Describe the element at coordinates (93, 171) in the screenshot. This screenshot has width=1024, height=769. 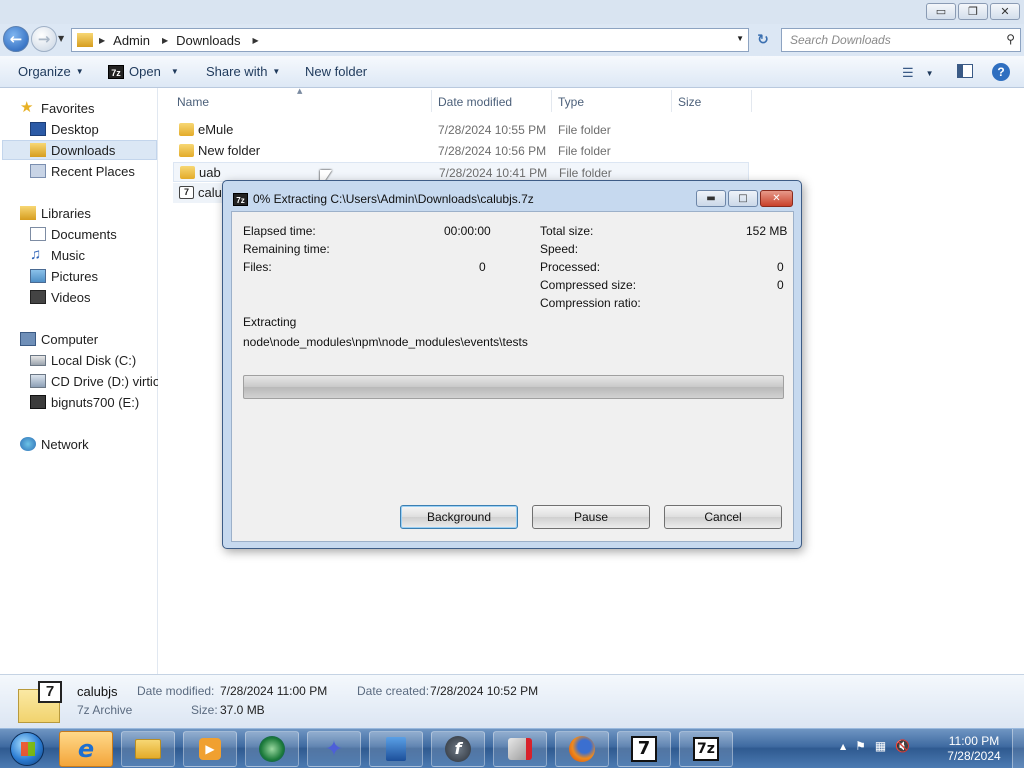
I see `sidebar-item-label: Recent Places` at that location.